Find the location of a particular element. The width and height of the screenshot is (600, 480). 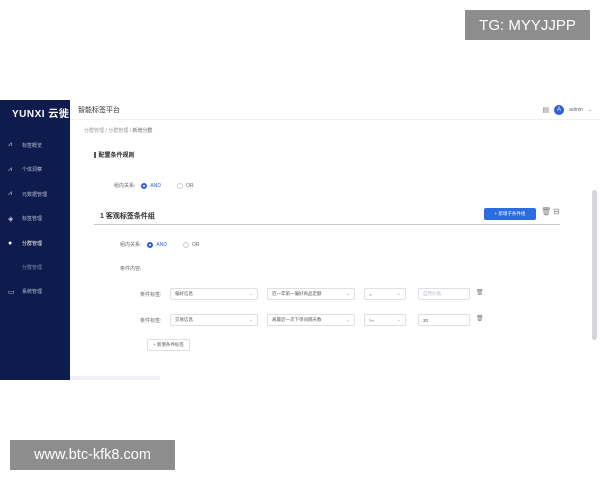

watermark-bottom: www.btc-kfk8.com is located at coordinates (92, 455).